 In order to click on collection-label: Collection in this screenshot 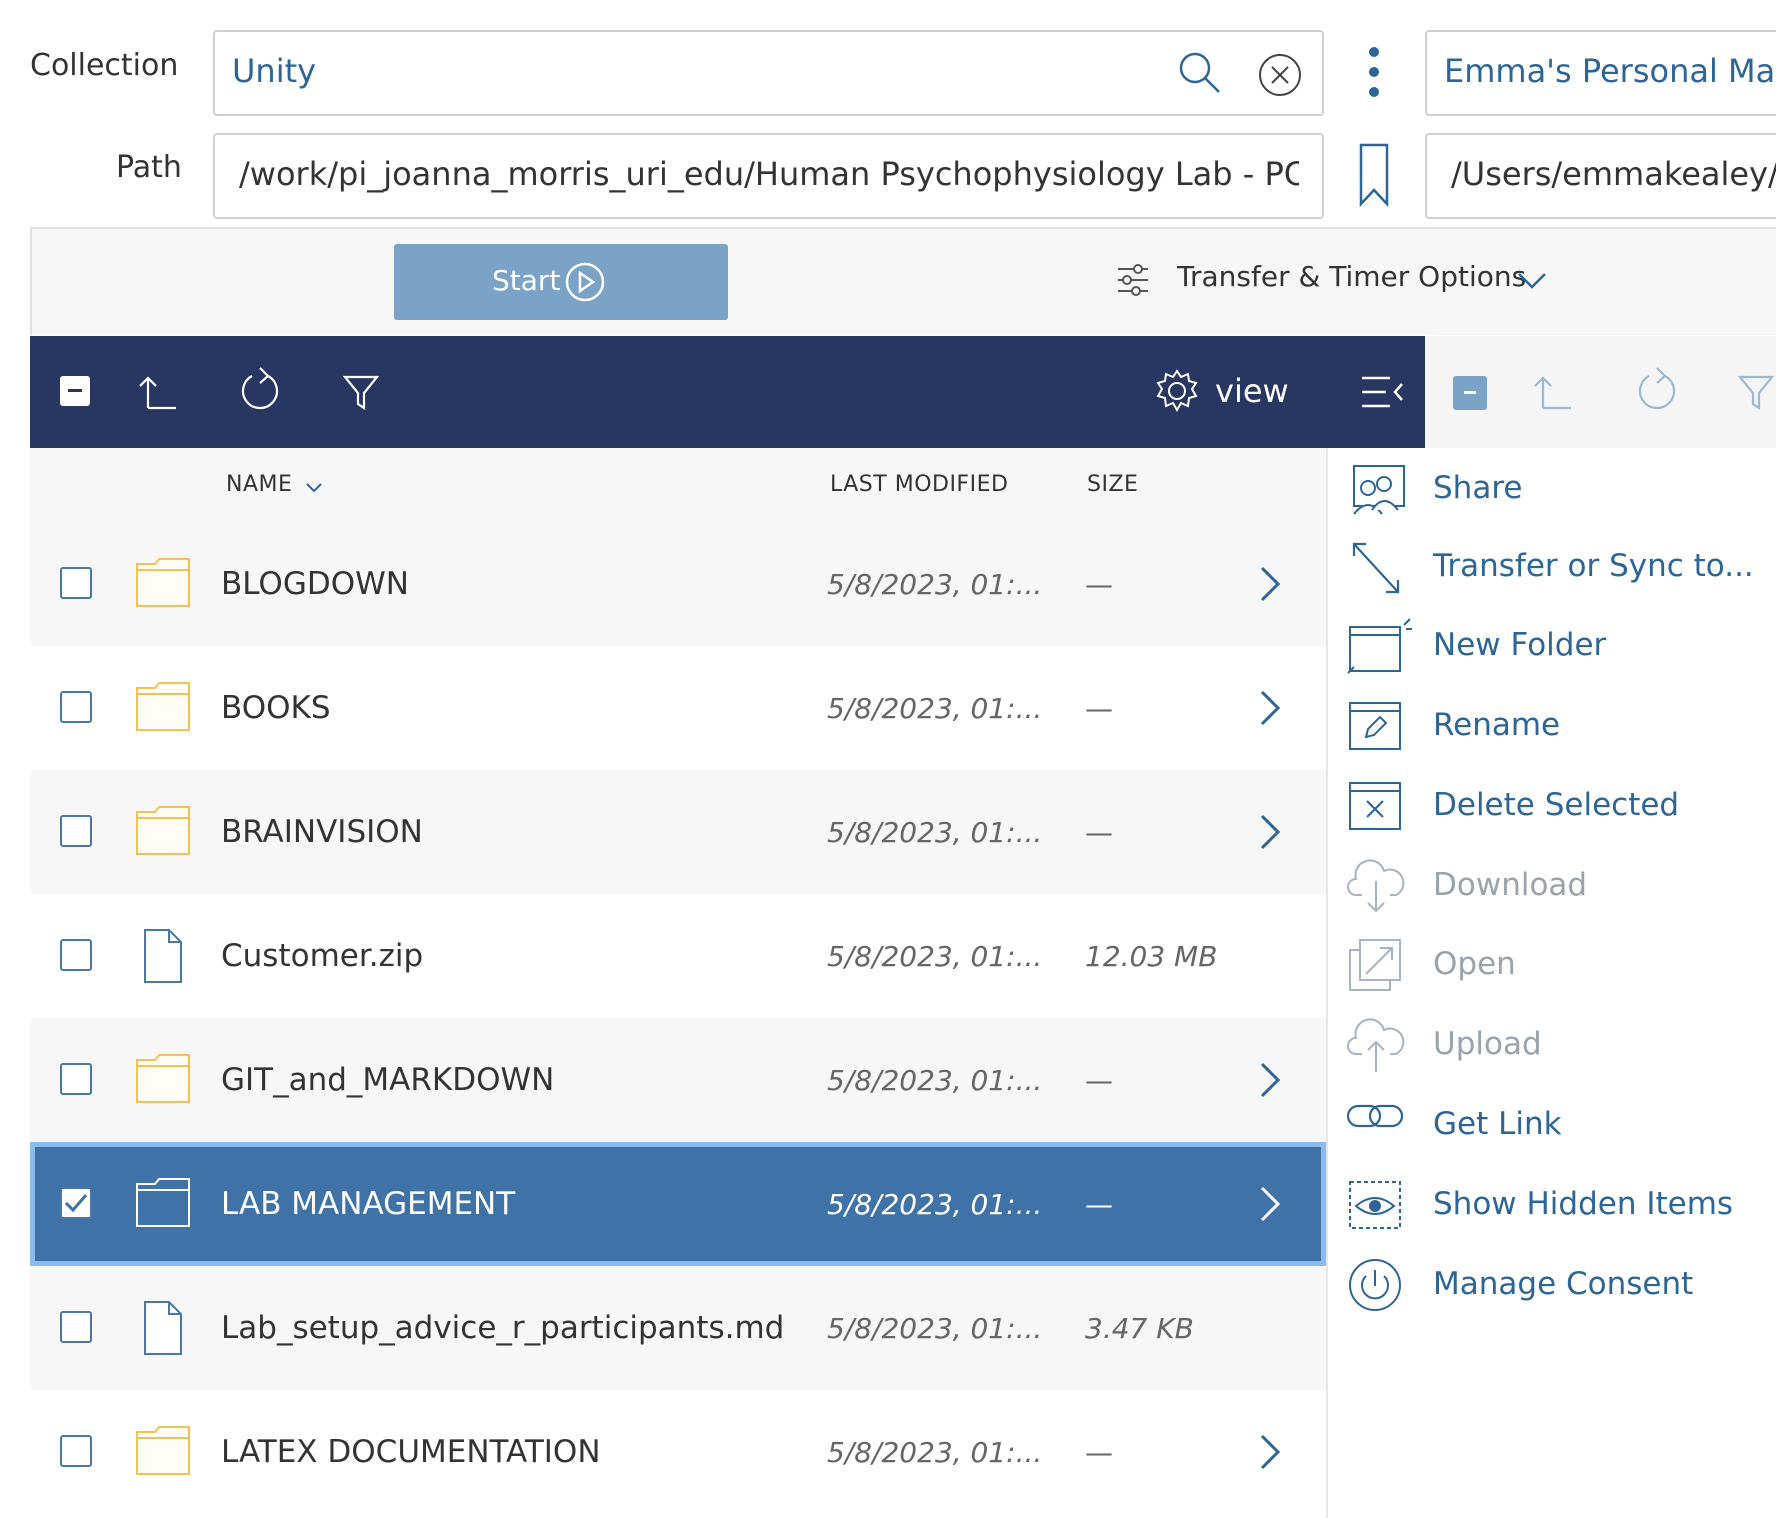, I will do `click(104, 65)`.